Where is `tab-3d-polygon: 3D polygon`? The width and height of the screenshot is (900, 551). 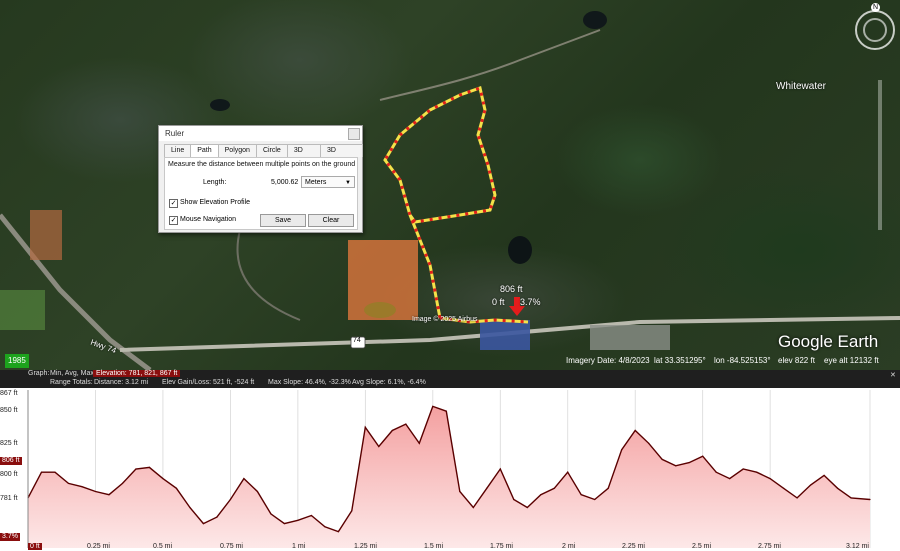 tab-3d-polygon: 3D polygon is located at coordinates (341, 155).